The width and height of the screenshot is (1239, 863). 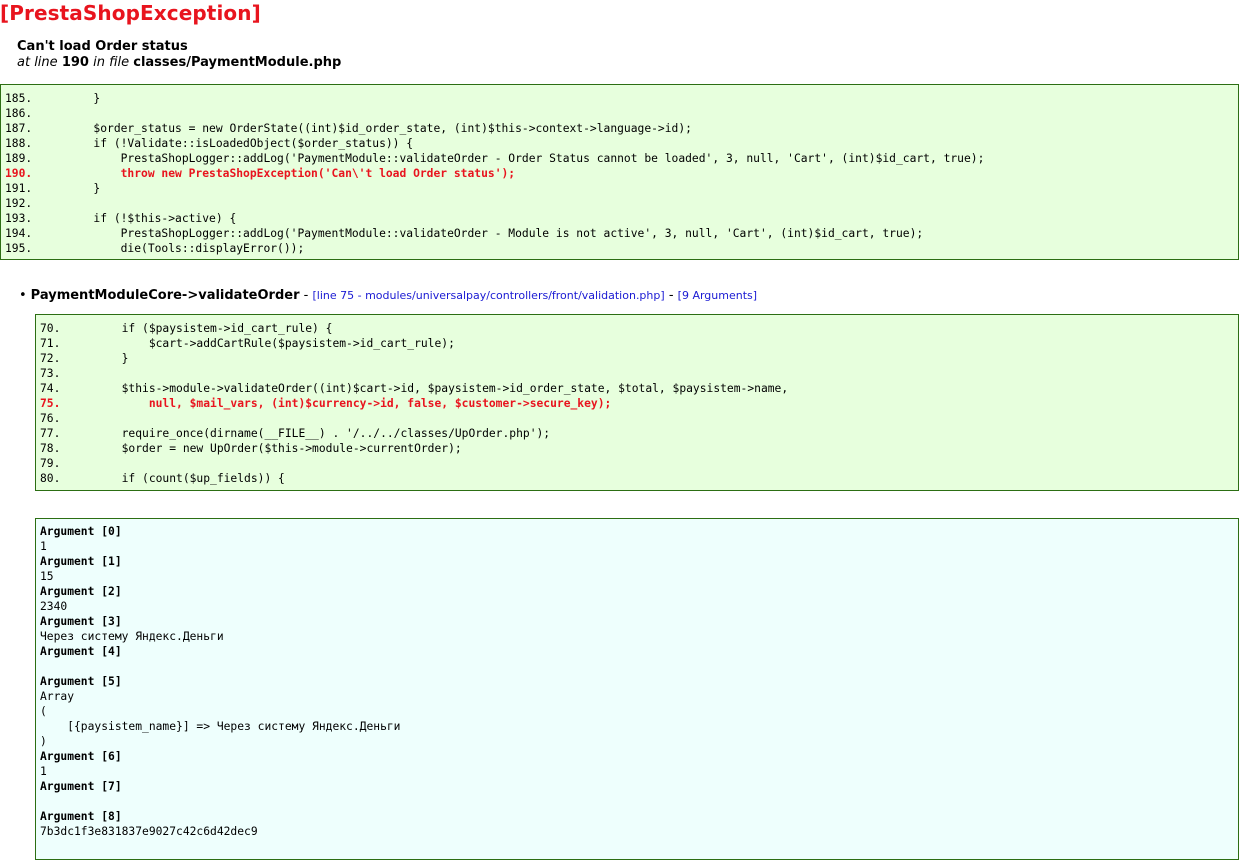 What do you see at coordinates (81, 591) in the screenshot?
I see `argument-label: Argument [2]` at bounding box center [81, 591].